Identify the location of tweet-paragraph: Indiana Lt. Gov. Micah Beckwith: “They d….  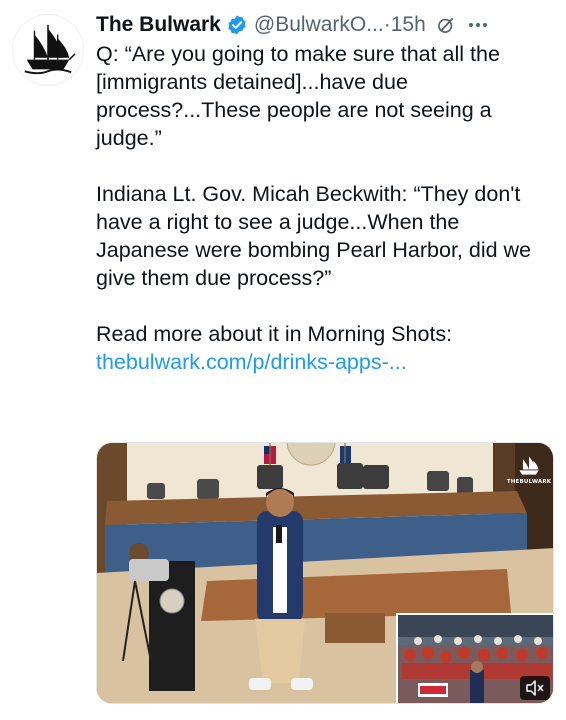
(314, 236).